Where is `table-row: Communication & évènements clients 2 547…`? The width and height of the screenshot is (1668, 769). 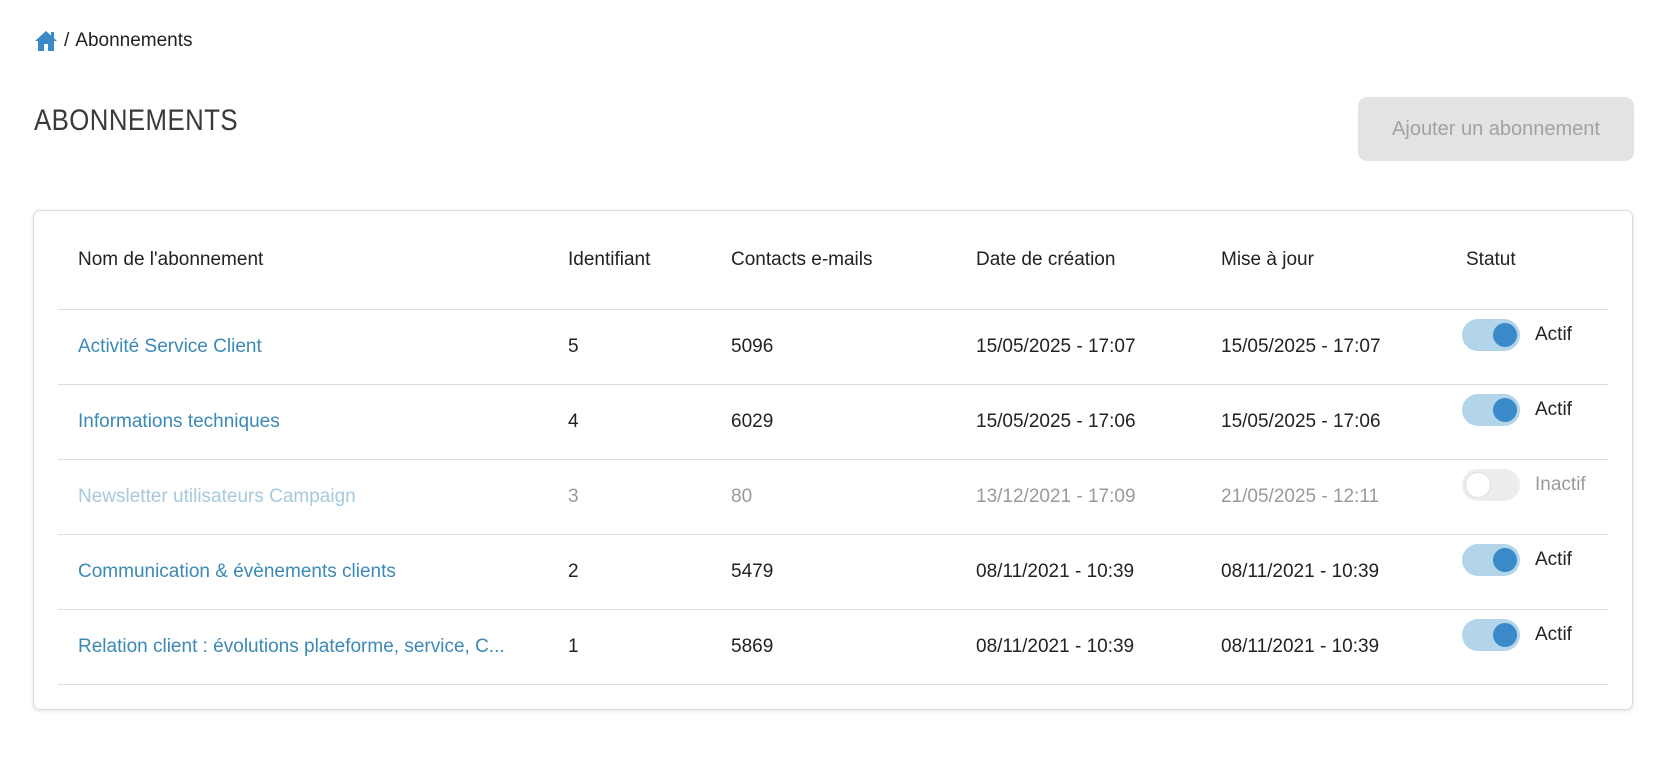 table-row: Communication & évènements clients 2 547… is located at coordinates (833, 572).